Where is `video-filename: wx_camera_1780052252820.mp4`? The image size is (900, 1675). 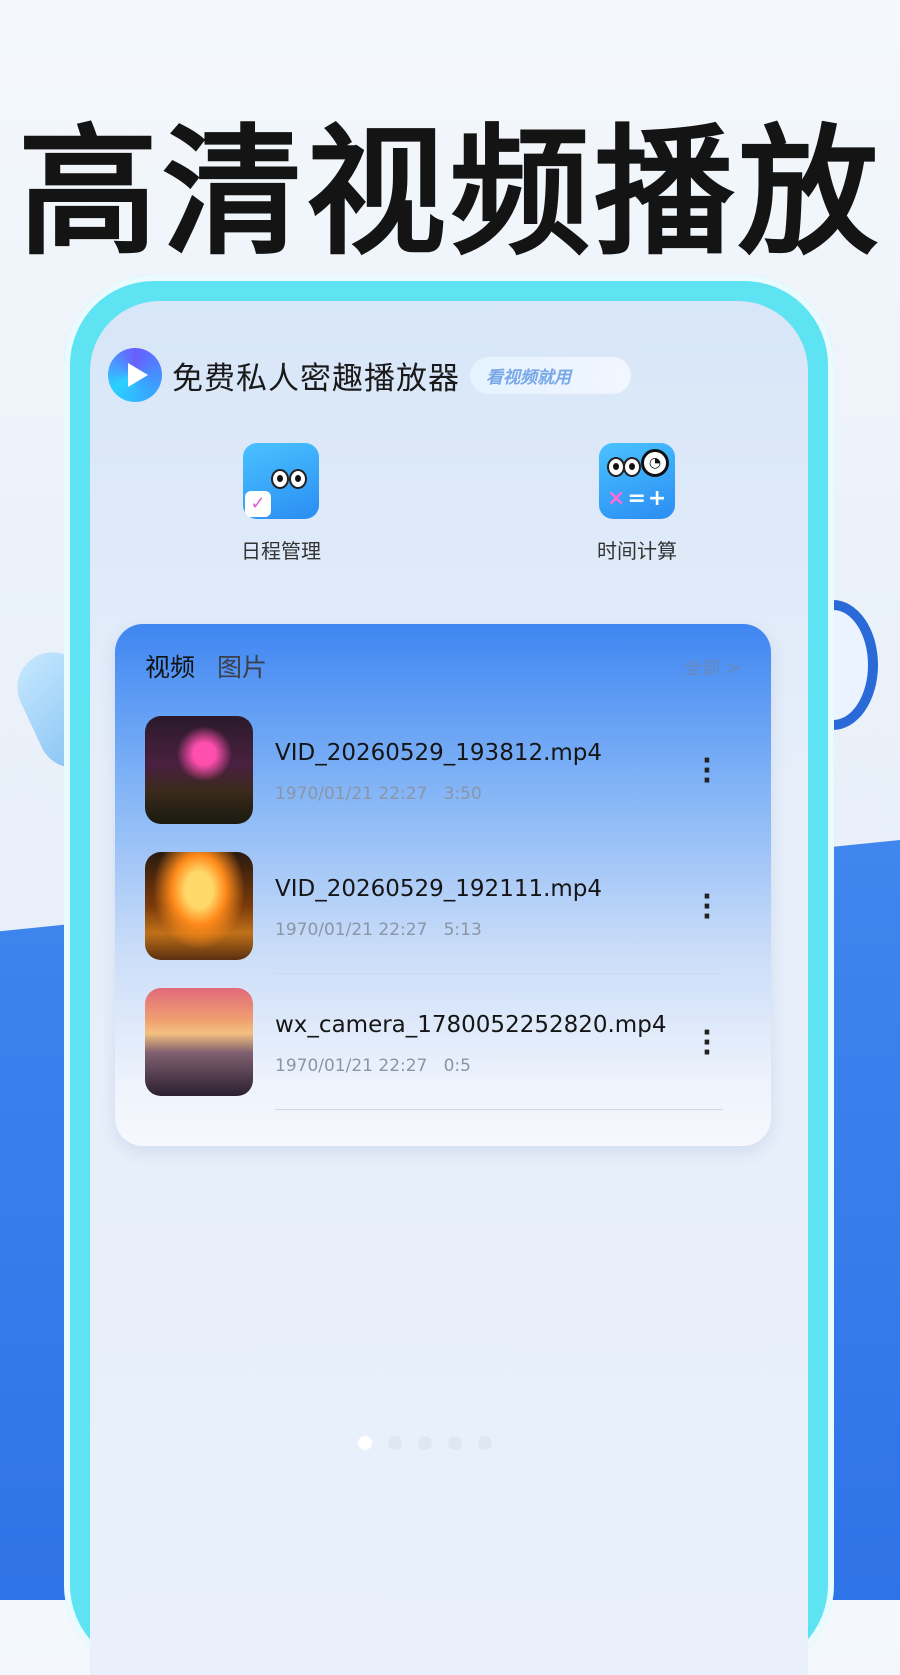 video-filename: wx_camera_1780052252820.mp4 is located at coordinates (471, 1025).